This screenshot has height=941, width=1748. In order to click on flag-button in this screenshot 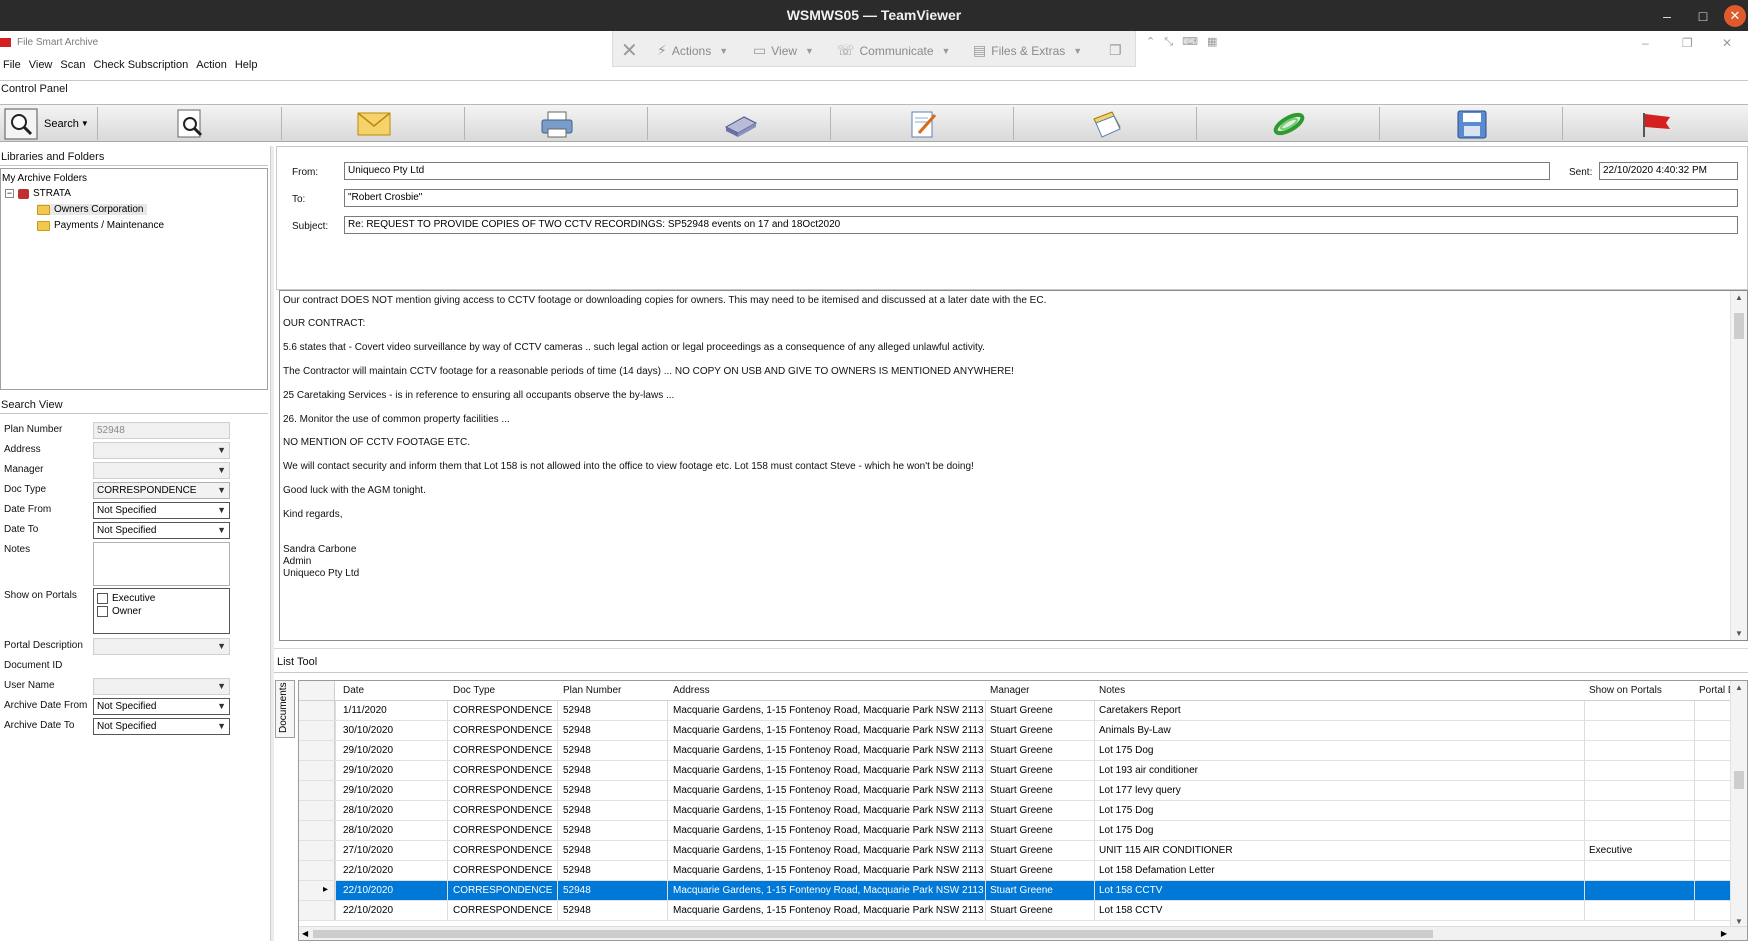, I will do `click(1656, 123)`.